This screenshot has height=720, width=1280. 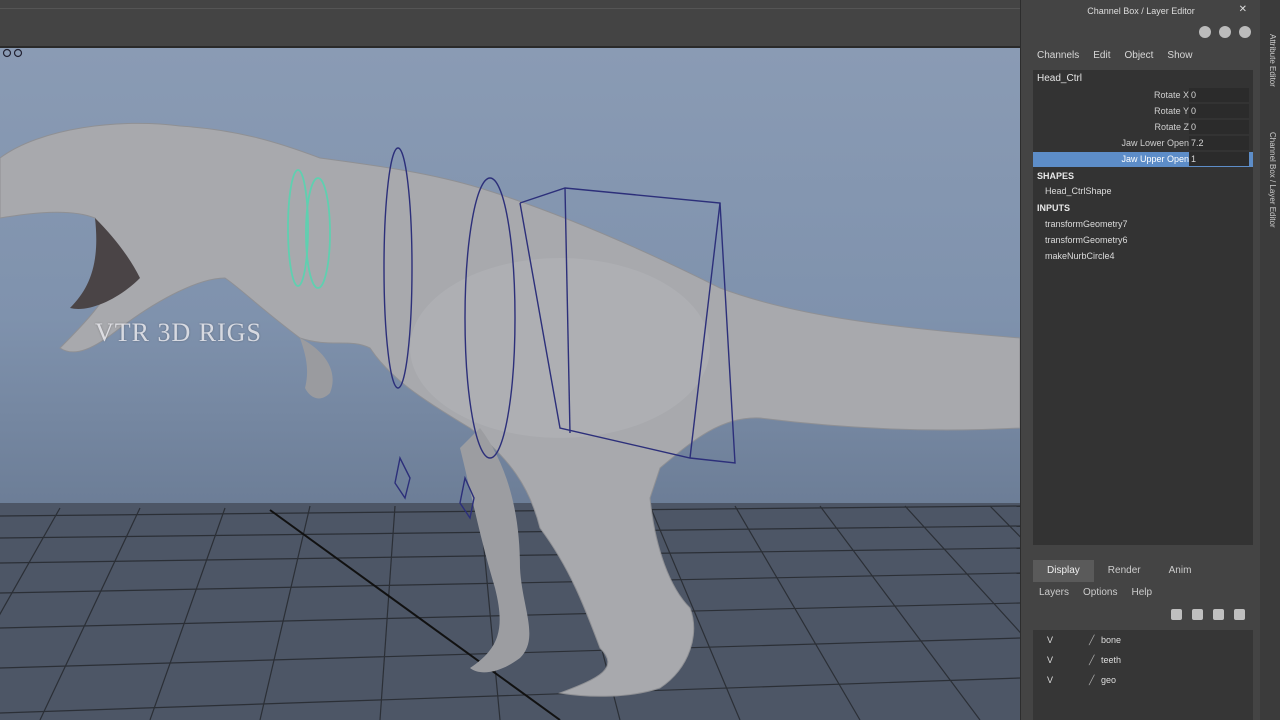 What do you see at coordinates (1179, 55) in the screenshot?
I see `menu-show: Show` at bounding box center [1179, 55].